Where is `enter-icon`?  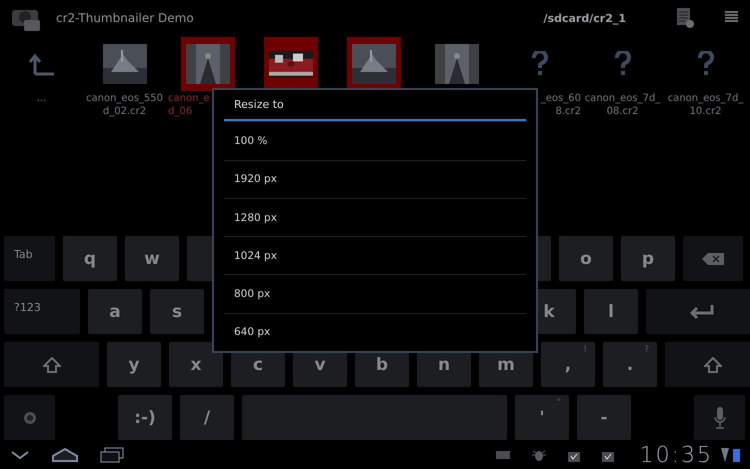 enter-icon is located at coordinates (701, 312).